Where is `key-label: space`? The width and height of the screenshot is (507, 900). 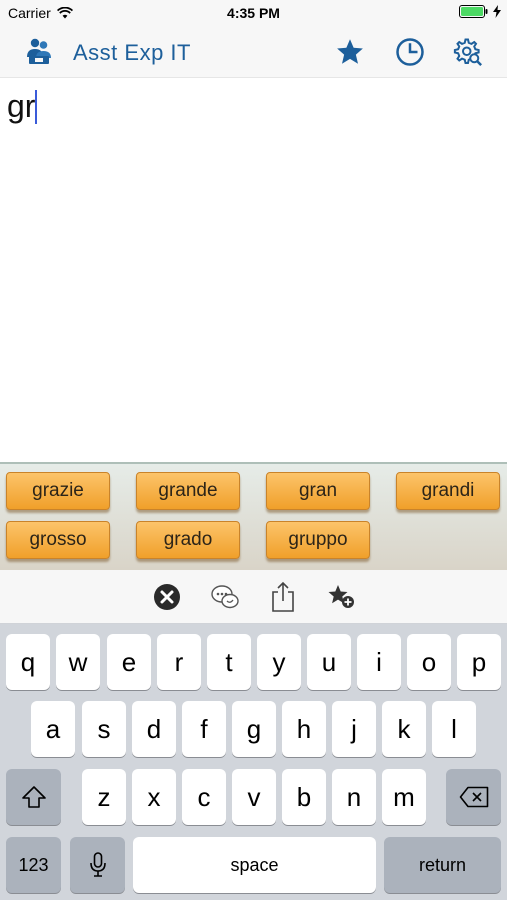 key-label: space is located at coordinates (254, 864).